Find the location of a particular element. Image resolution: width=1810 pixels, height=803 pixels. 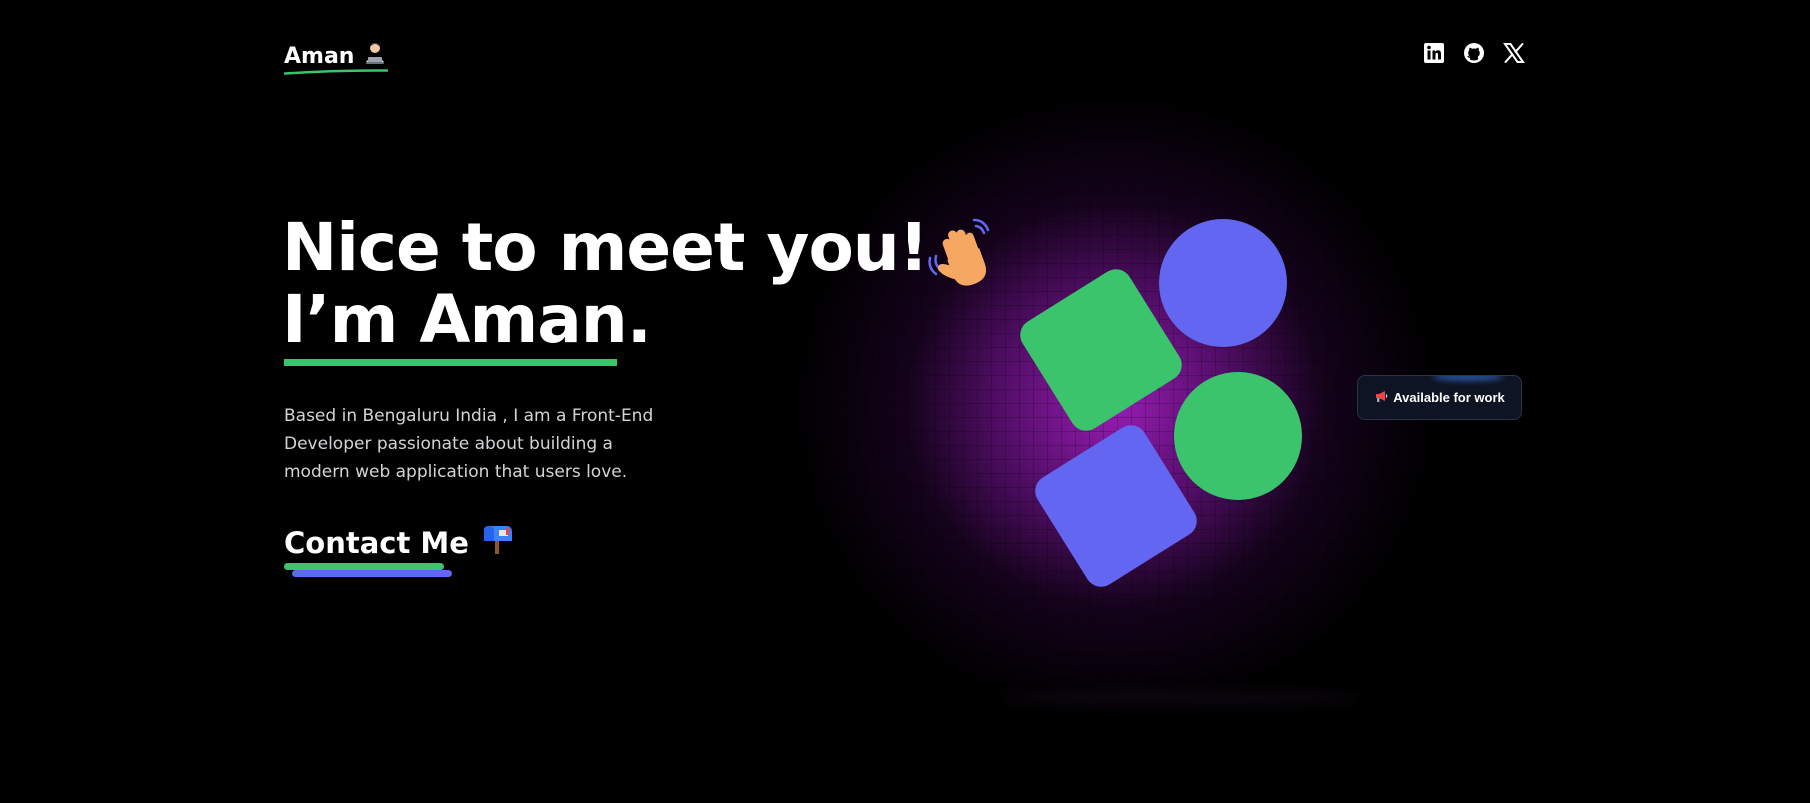

ground-shadow is located at coordinates (1180, 698).